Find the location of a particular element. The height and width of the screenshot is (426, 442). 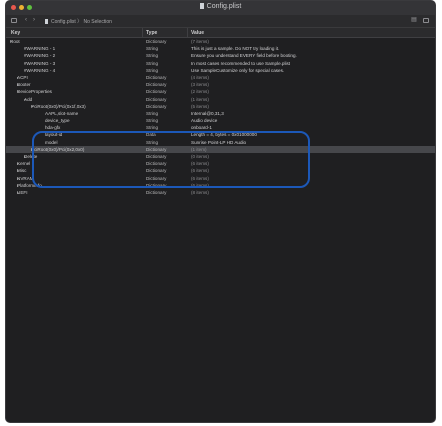

row-key: #WARNING - 2 is located at coordinates (39, 55).